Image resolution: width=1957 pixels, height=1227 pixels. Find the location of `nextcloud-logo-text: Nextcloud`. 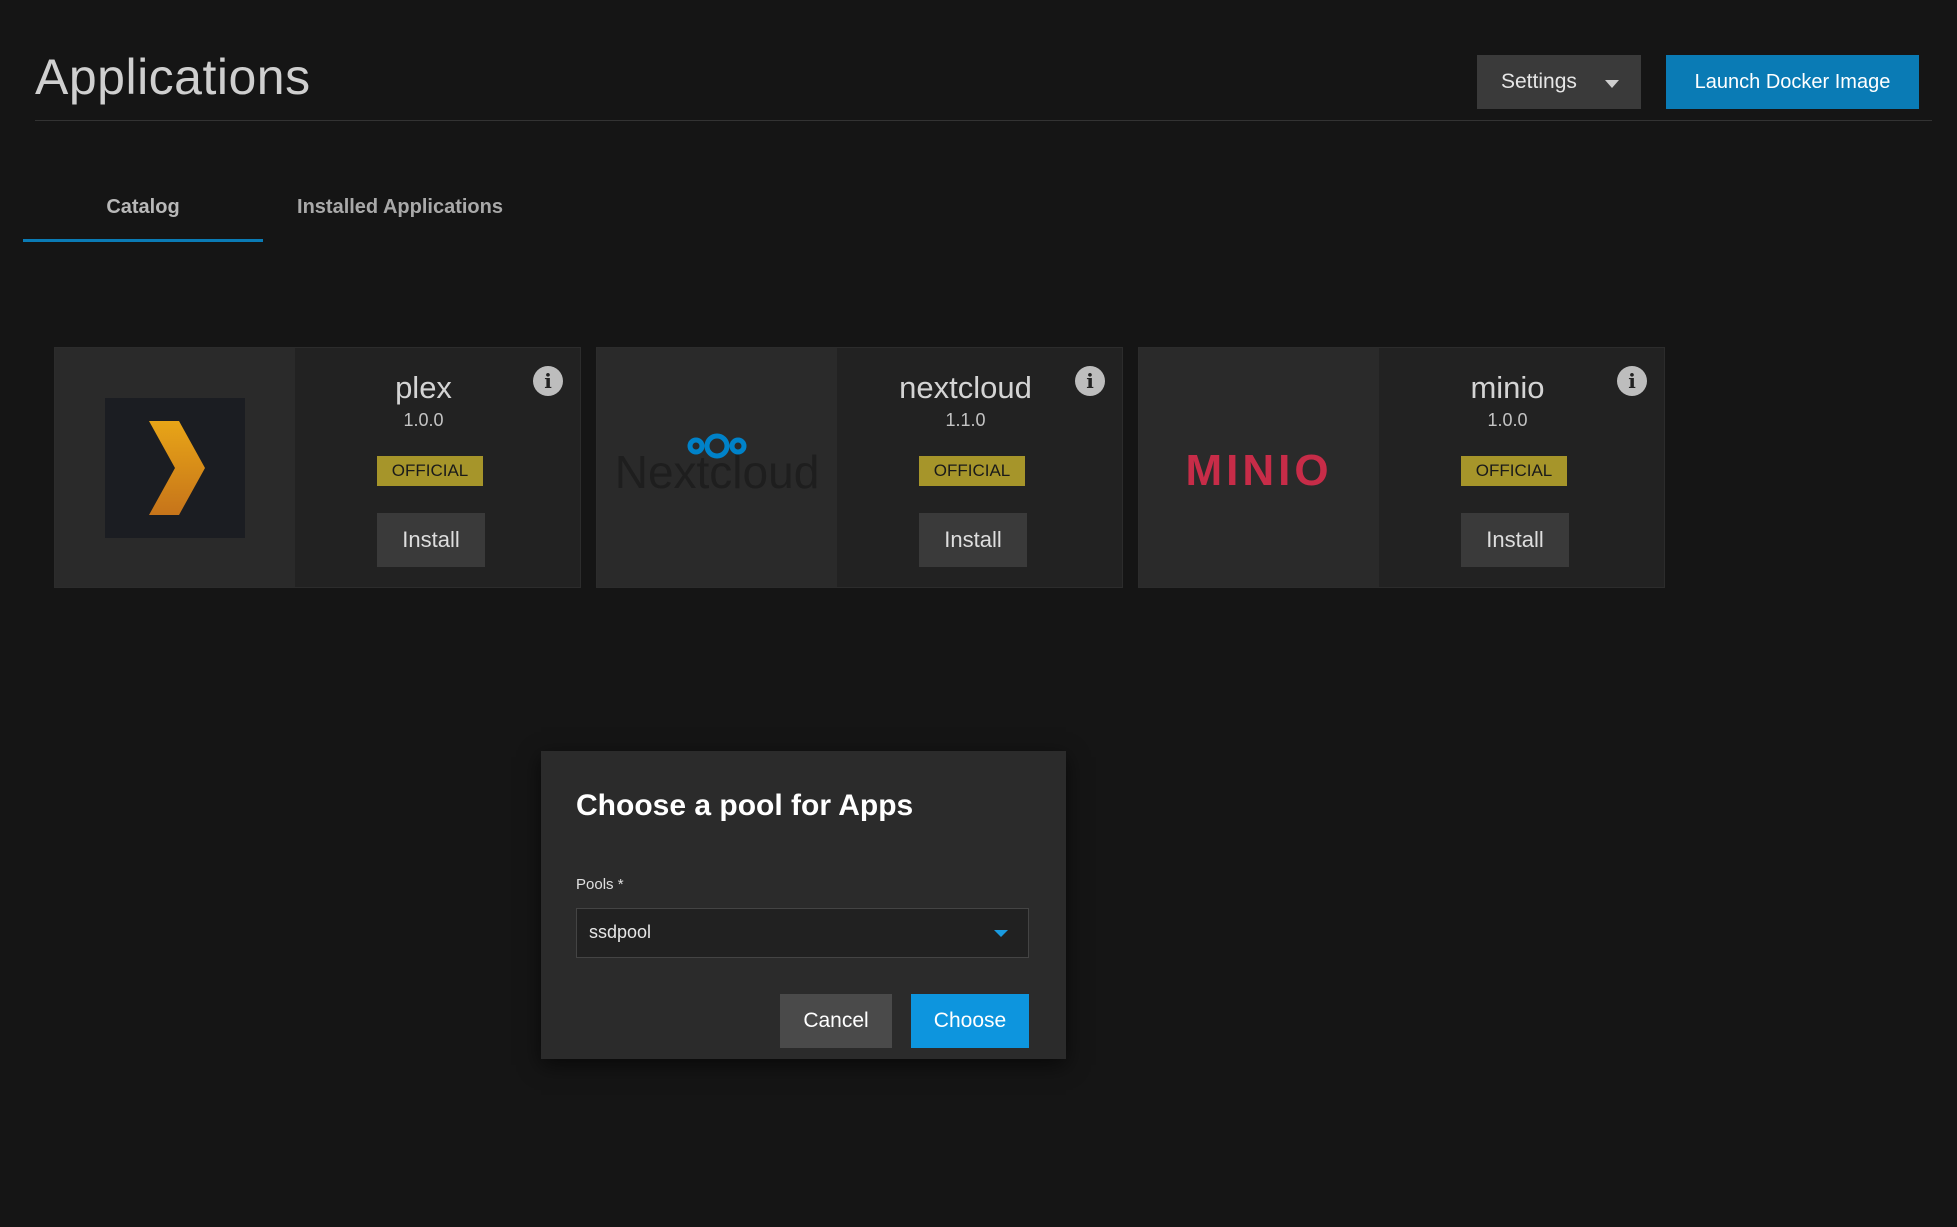

nextcloud-logo-text: Nextcloud is located at coordinates (717, 472).